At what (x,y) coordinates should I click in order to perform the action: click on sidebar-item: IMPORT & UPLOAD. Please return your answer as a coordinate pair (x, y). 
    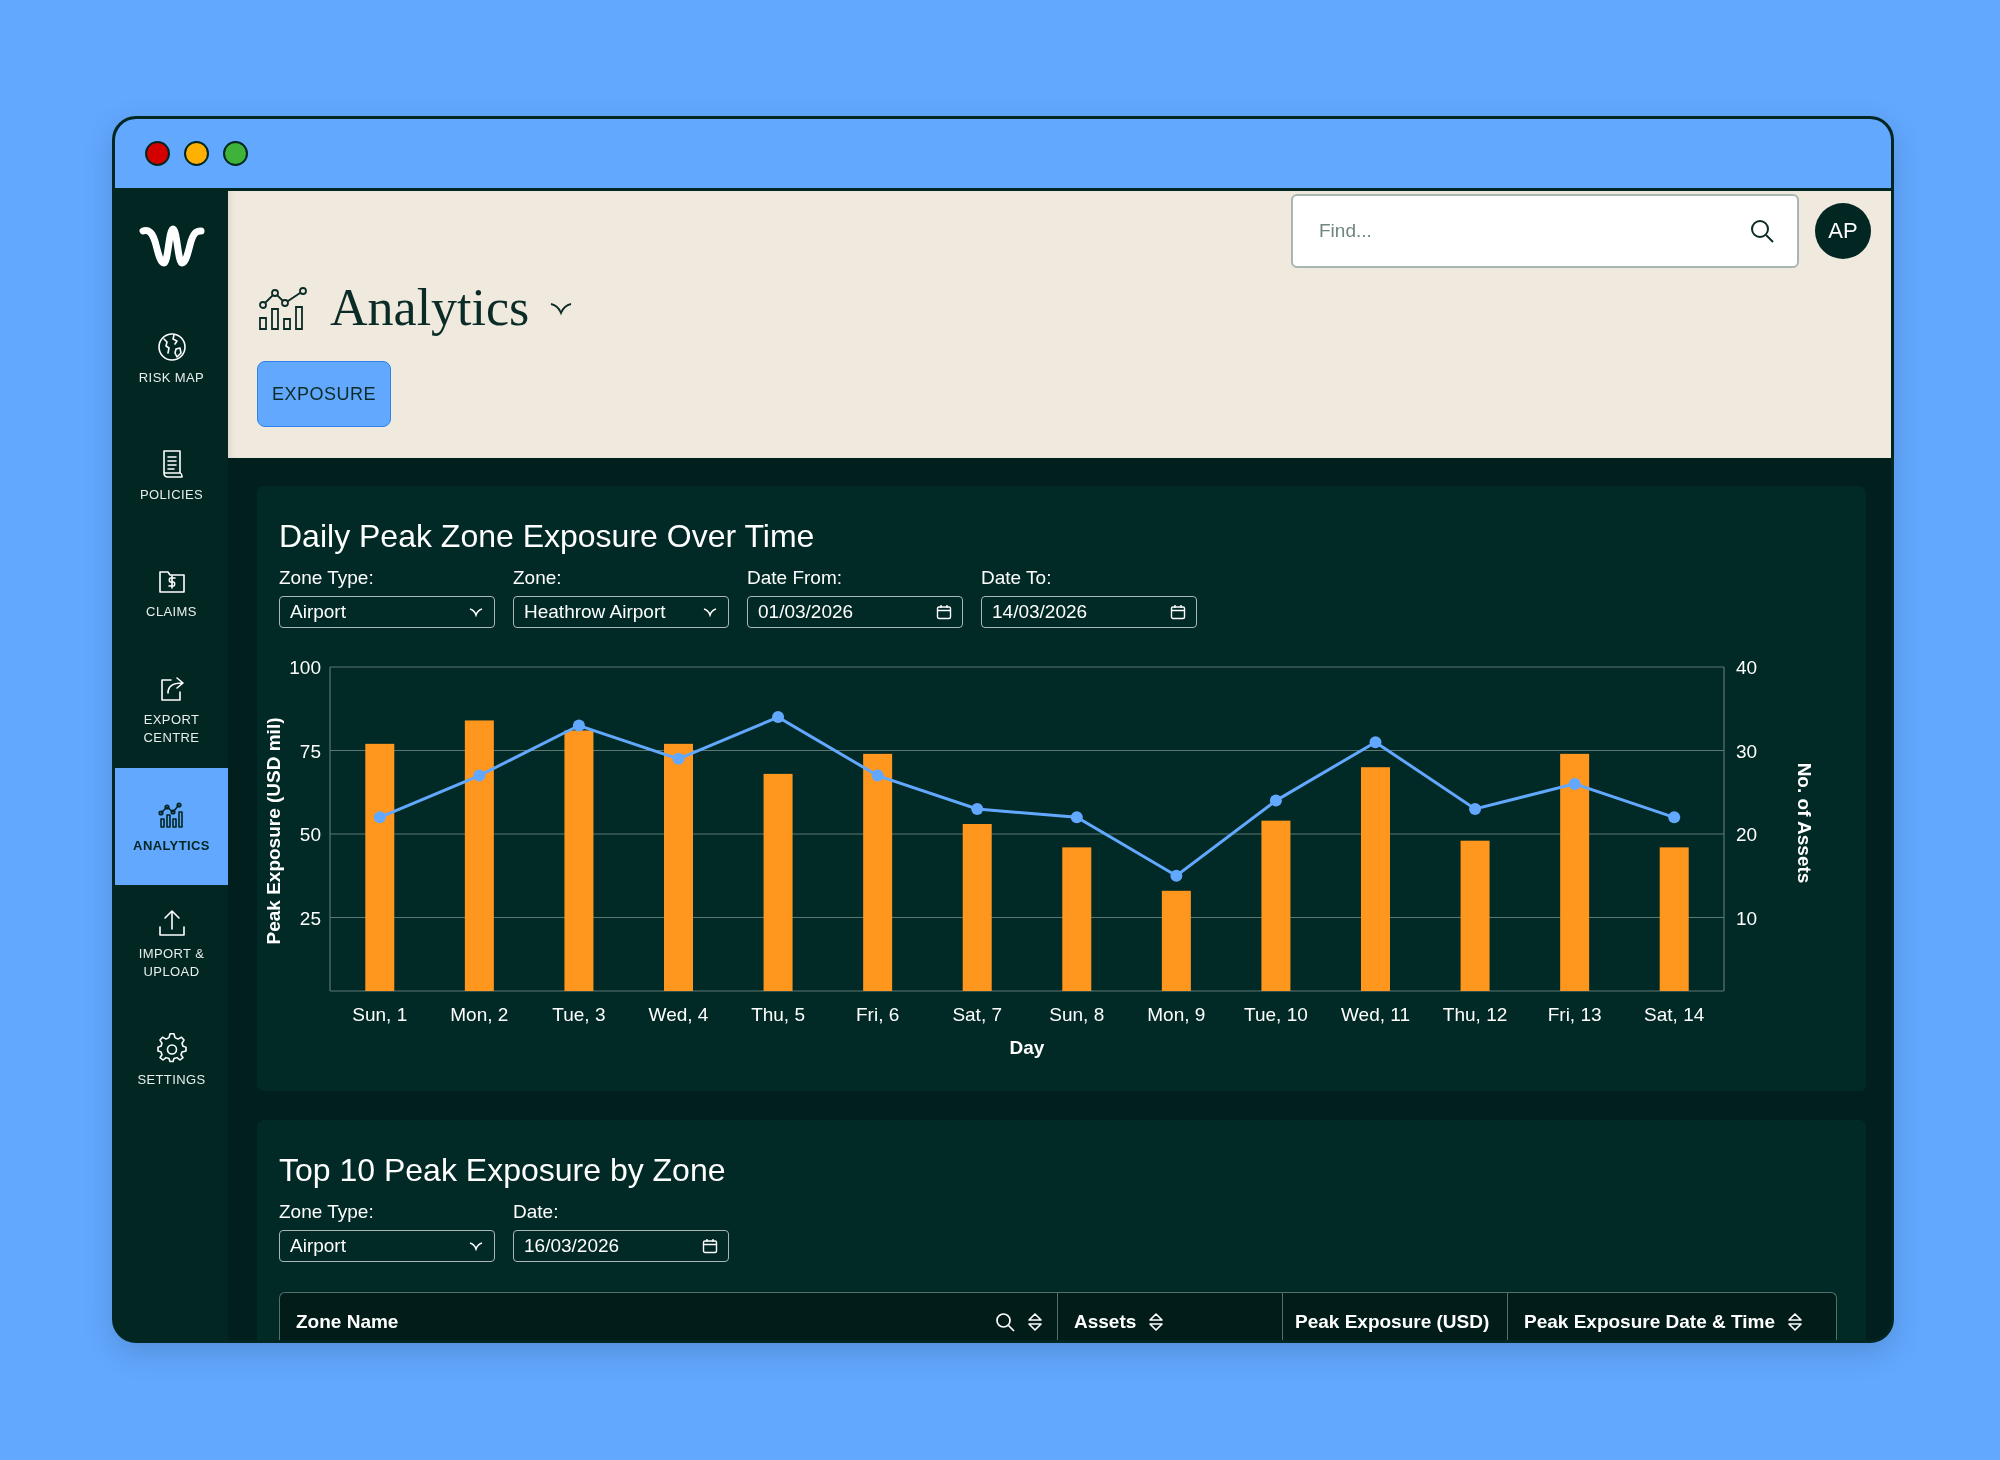
    Looking at the image, I should click on (171, 943).